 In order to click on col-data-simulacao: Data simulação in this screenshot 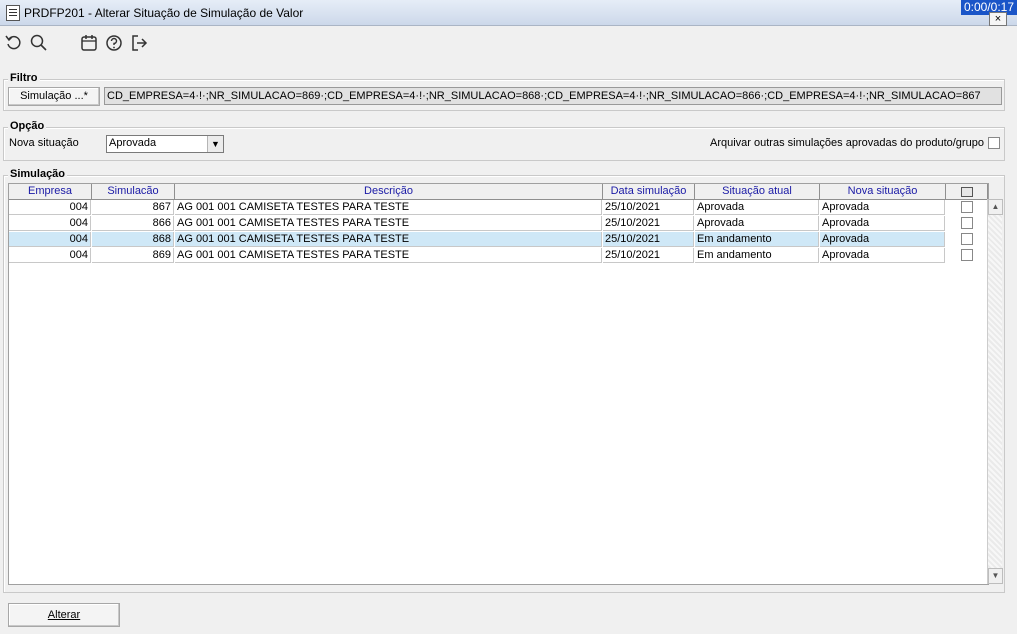, I will do `click(649, 192)`.